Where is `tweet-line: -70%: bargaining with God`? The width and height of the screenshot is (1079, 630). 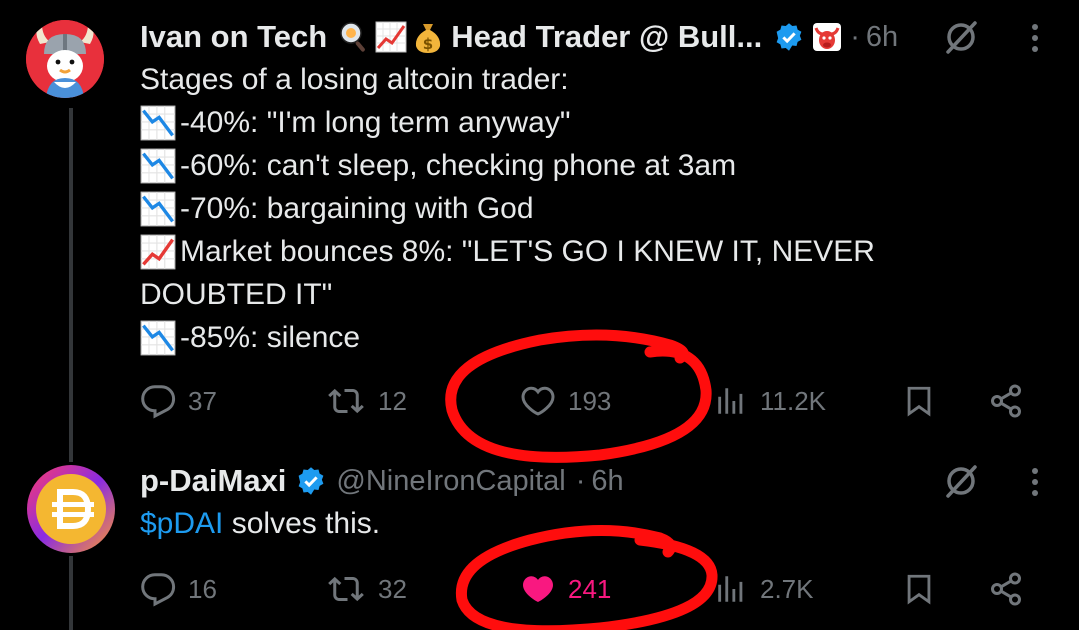
tweet-line: -70%: bargaining with God is located at coordinates (590, 208).